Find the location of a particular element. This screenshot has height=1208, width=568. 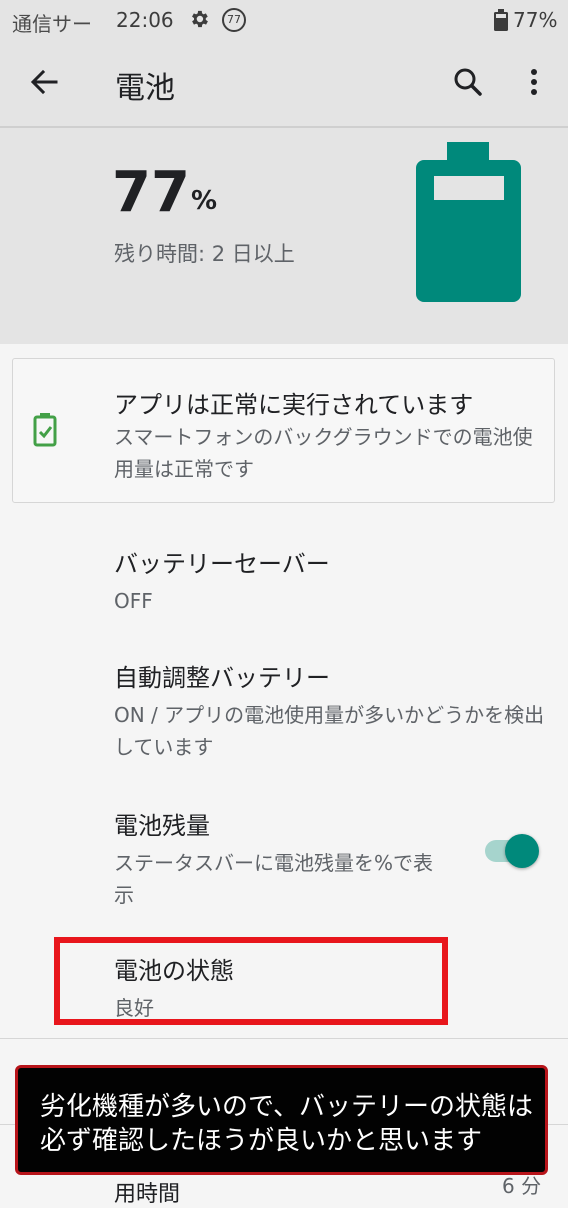

app-bar: 電池 is located at coordinates (284, 83).